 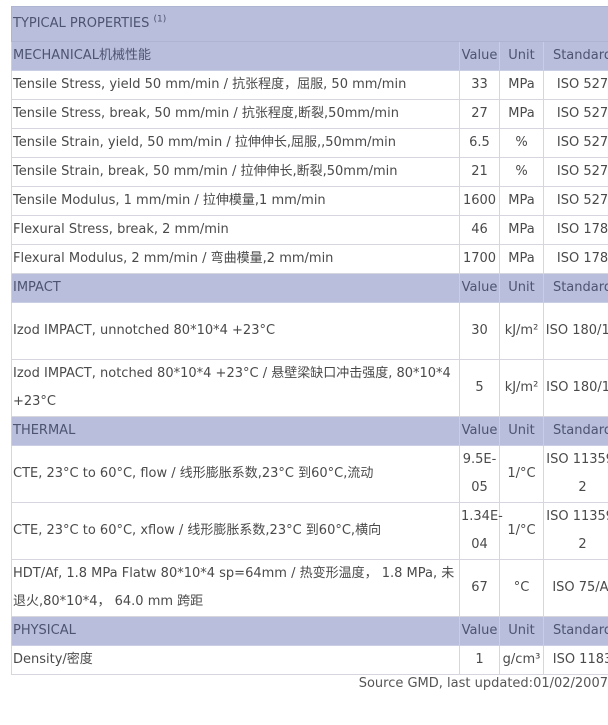 I want to click on section-header-row: IMPACT Value Unit Standard, so click(x=309, y=288).